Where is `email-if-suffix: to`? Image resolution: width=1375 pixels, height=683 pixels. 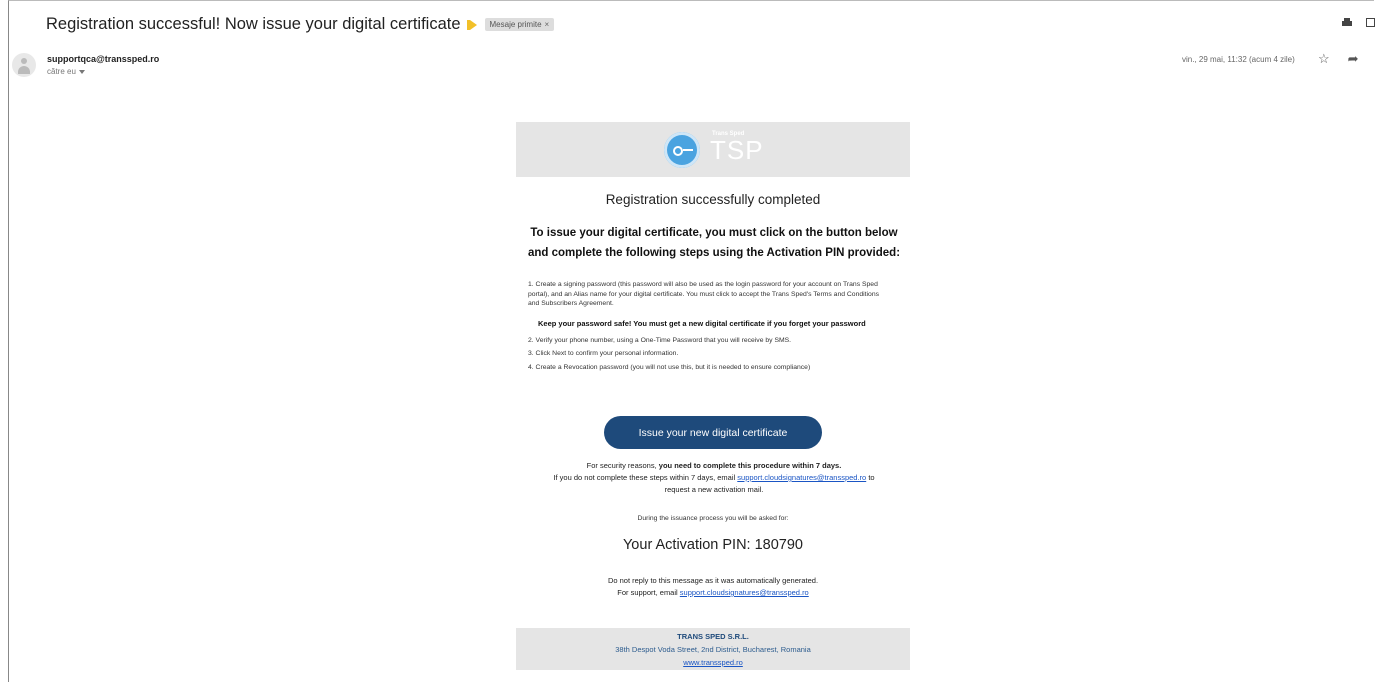 email-if-suffix: to is located at coordinates (871, 477).